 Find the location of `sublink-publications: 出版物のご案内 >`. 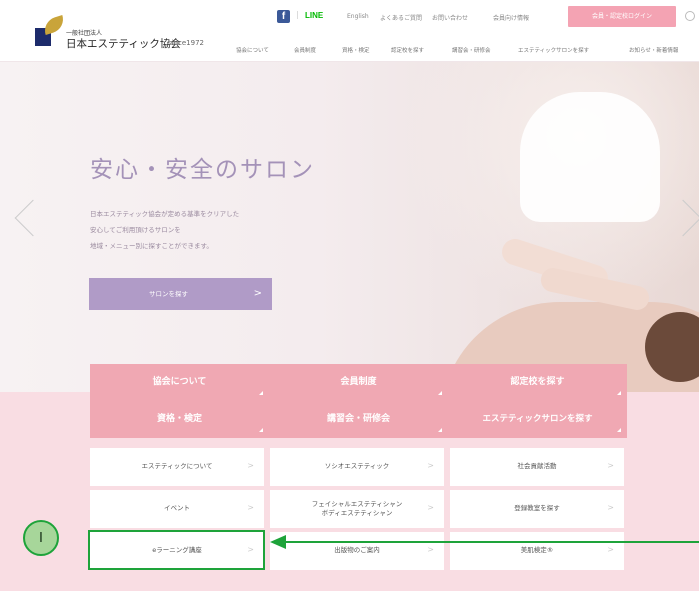

sublink-publications: 出版物のご案内 > is located at coordinates (357, 551).